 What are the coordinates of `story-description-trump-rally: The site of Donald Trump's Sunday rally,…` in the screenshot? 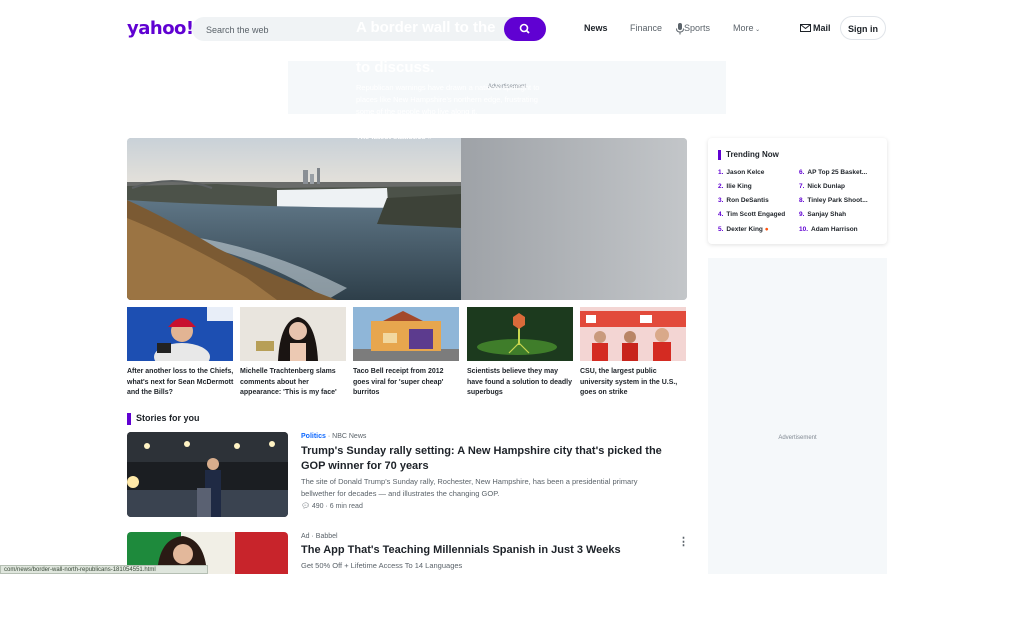 It's located at (469, 487).